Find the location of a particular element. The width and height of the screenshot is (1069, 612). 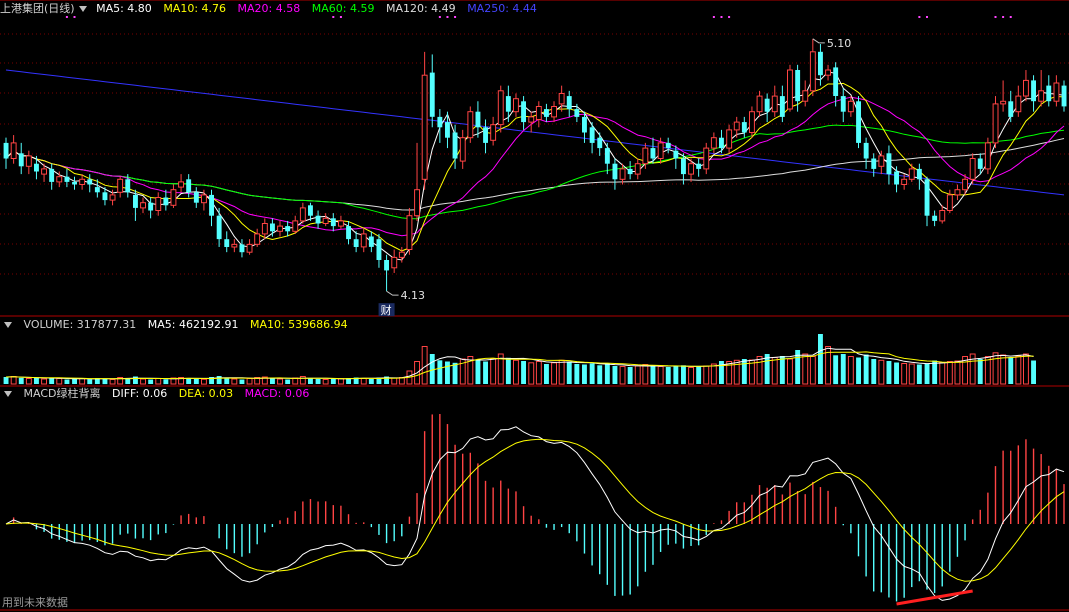

future-data-notice: 用到未来数据 is located at coordinates (35, 602).